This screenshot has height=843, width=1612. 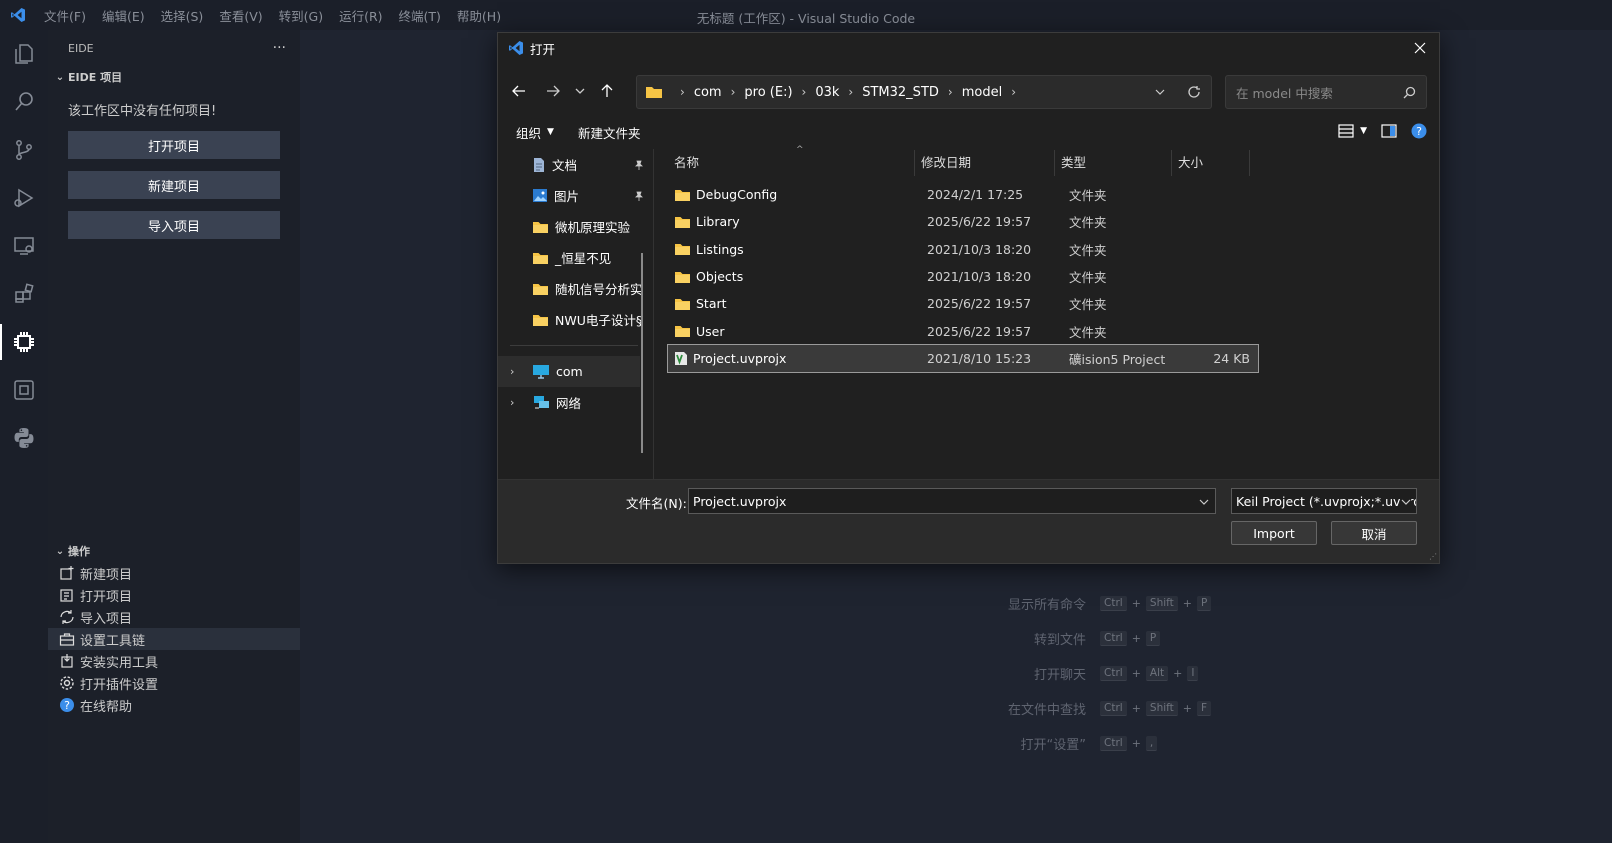 What do you see at coordinates (1030, 638) in the screenshot?
I see `shortcut-label: 转到文件` at bounding box center [1030, 638].